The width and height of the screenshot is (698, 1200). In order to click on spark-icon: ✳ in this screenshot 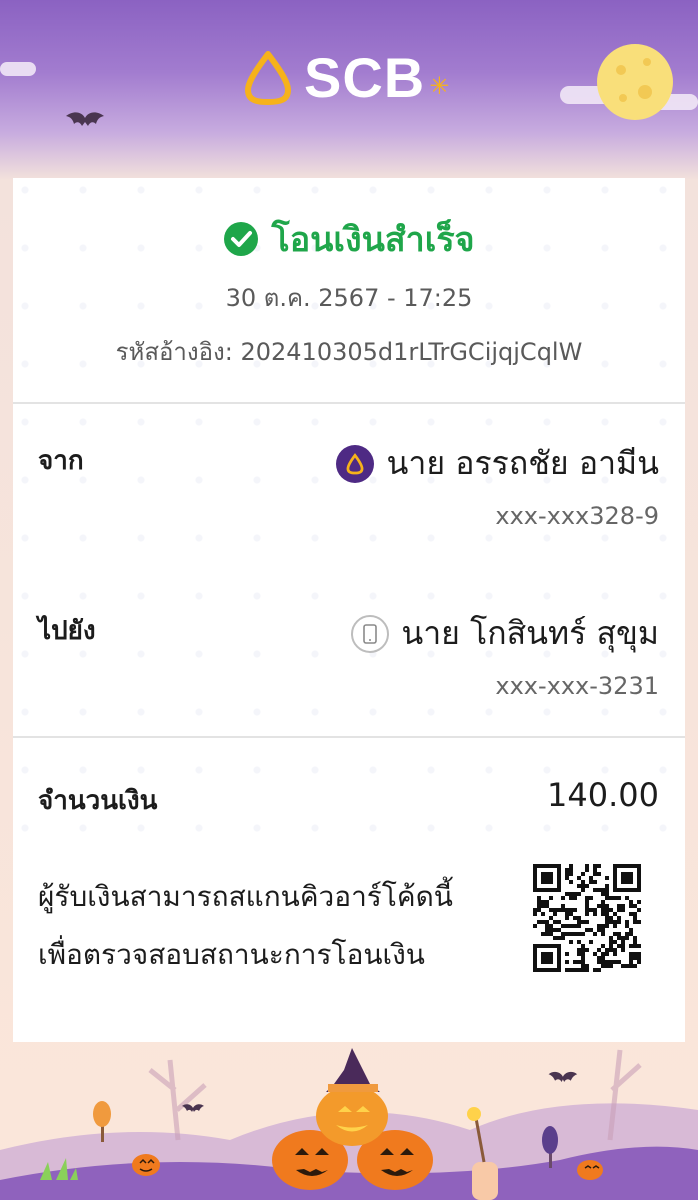, I will do `click(439, 86)`.